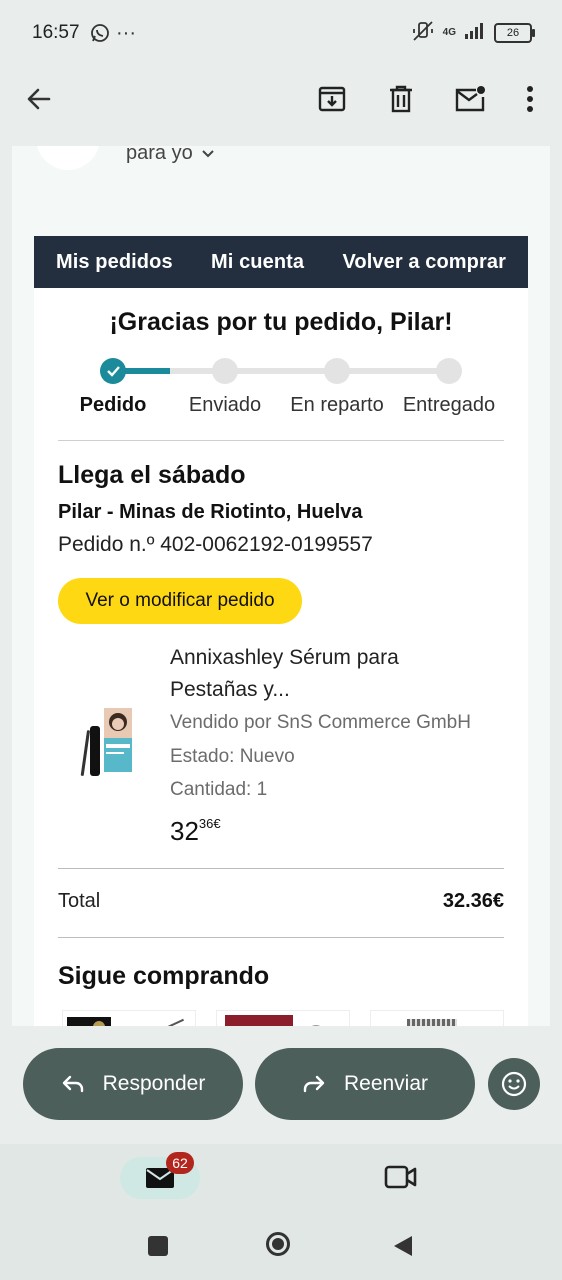  I want to click on arrow-left-icon, so click(39, 99).